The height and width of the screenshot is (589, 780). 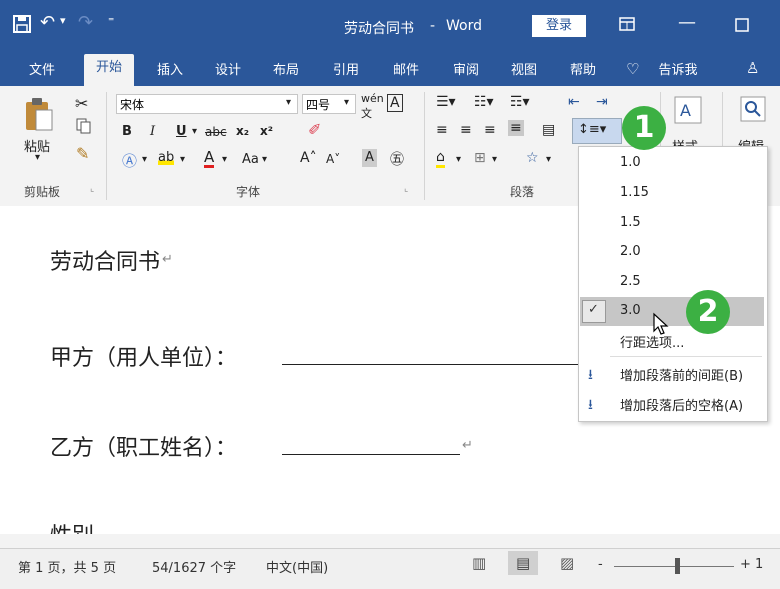 I want to click on redo-icon: ↷, so click(x=86, y=22).